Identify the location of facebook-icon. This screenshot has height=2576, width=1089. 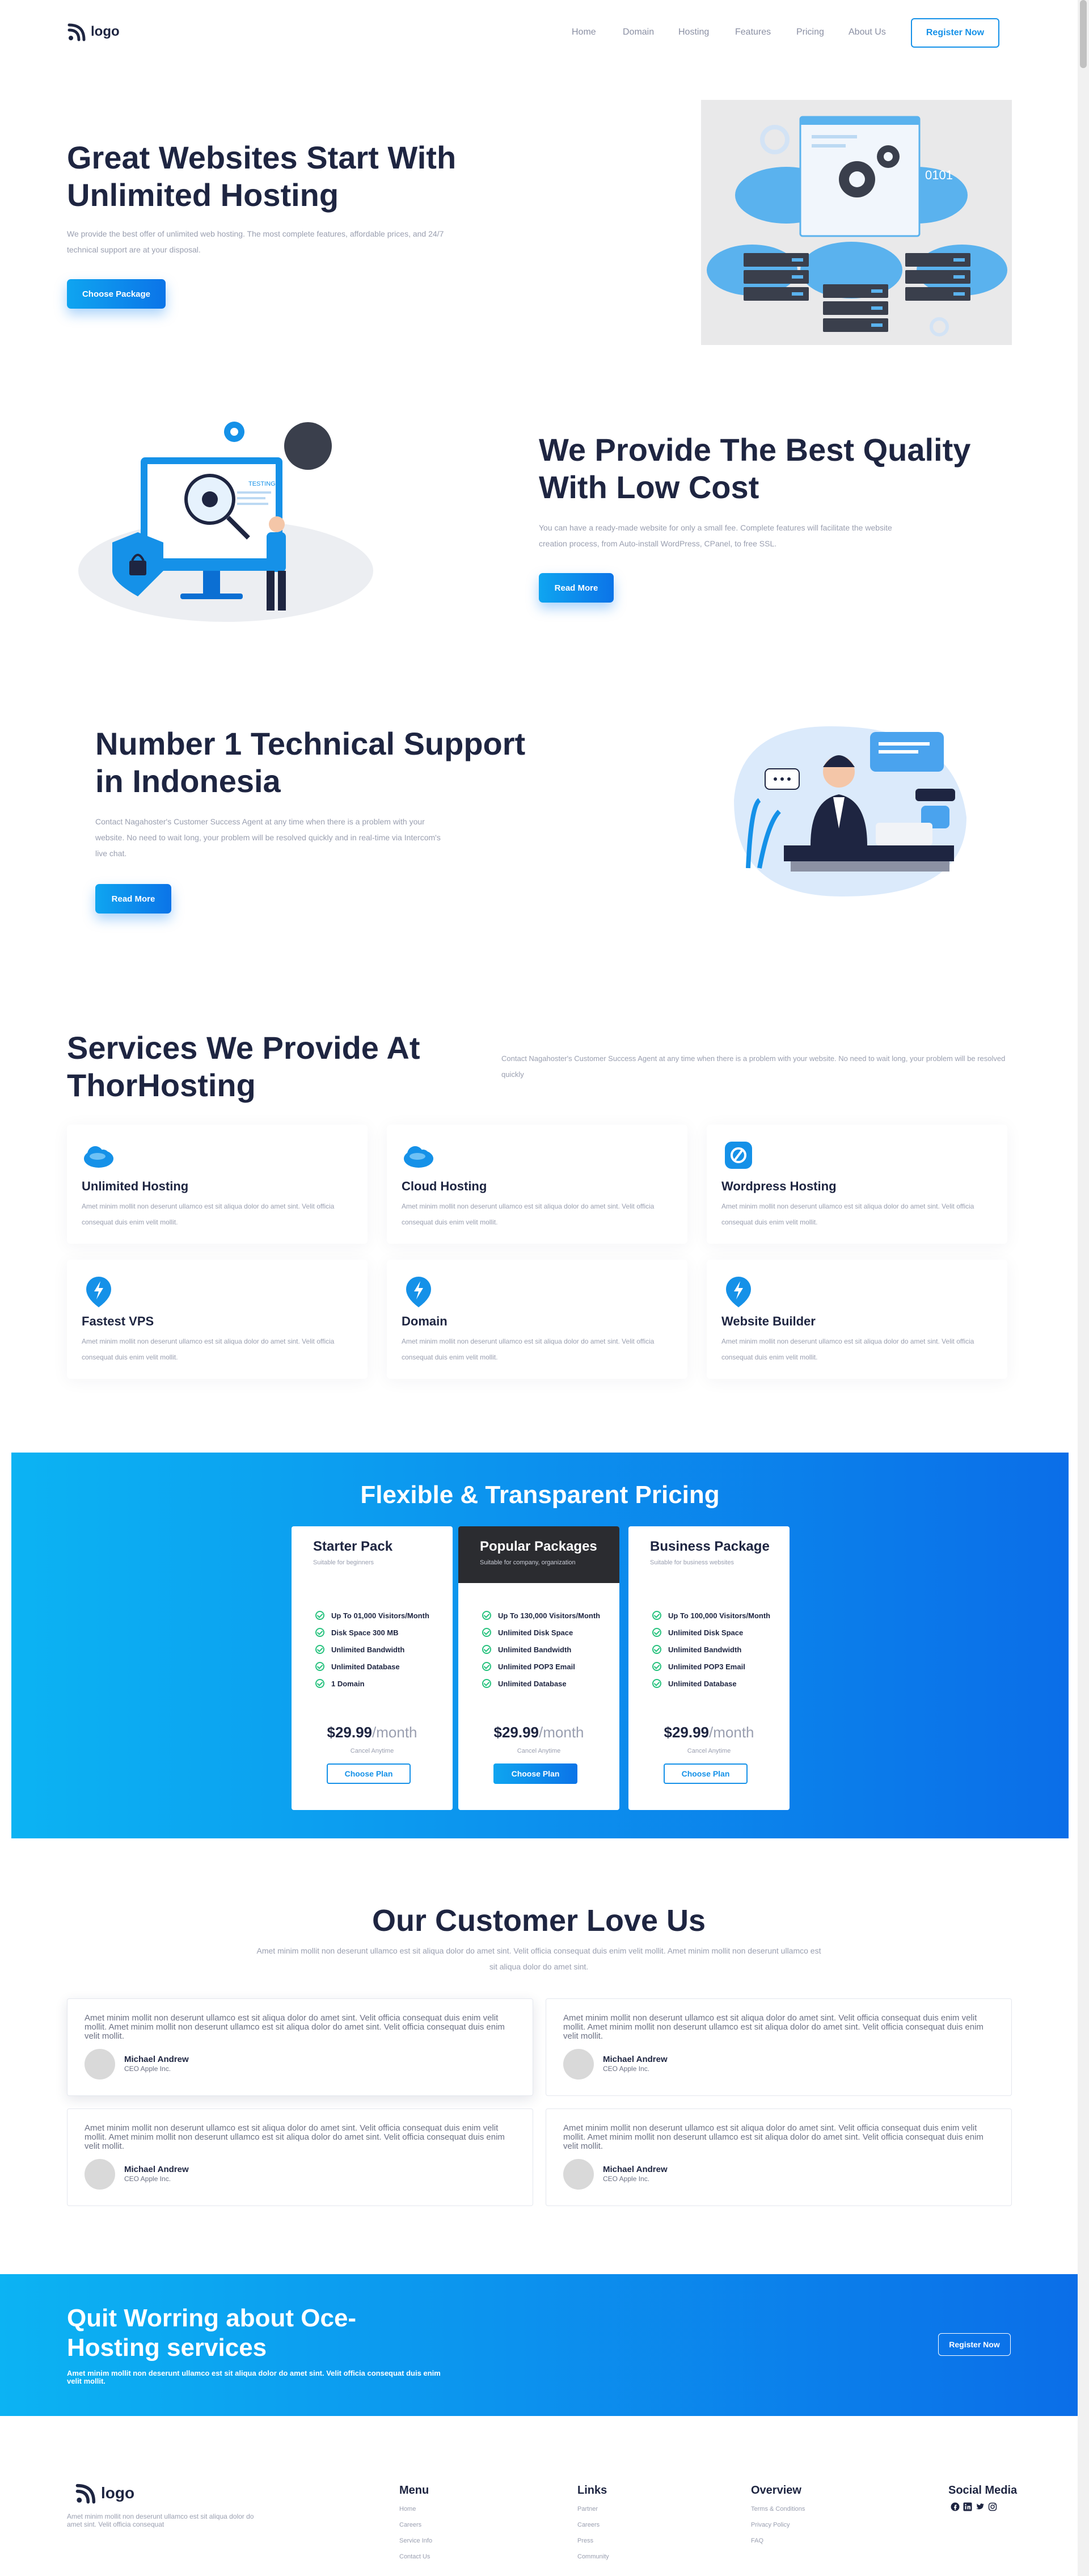
(955, 2506).